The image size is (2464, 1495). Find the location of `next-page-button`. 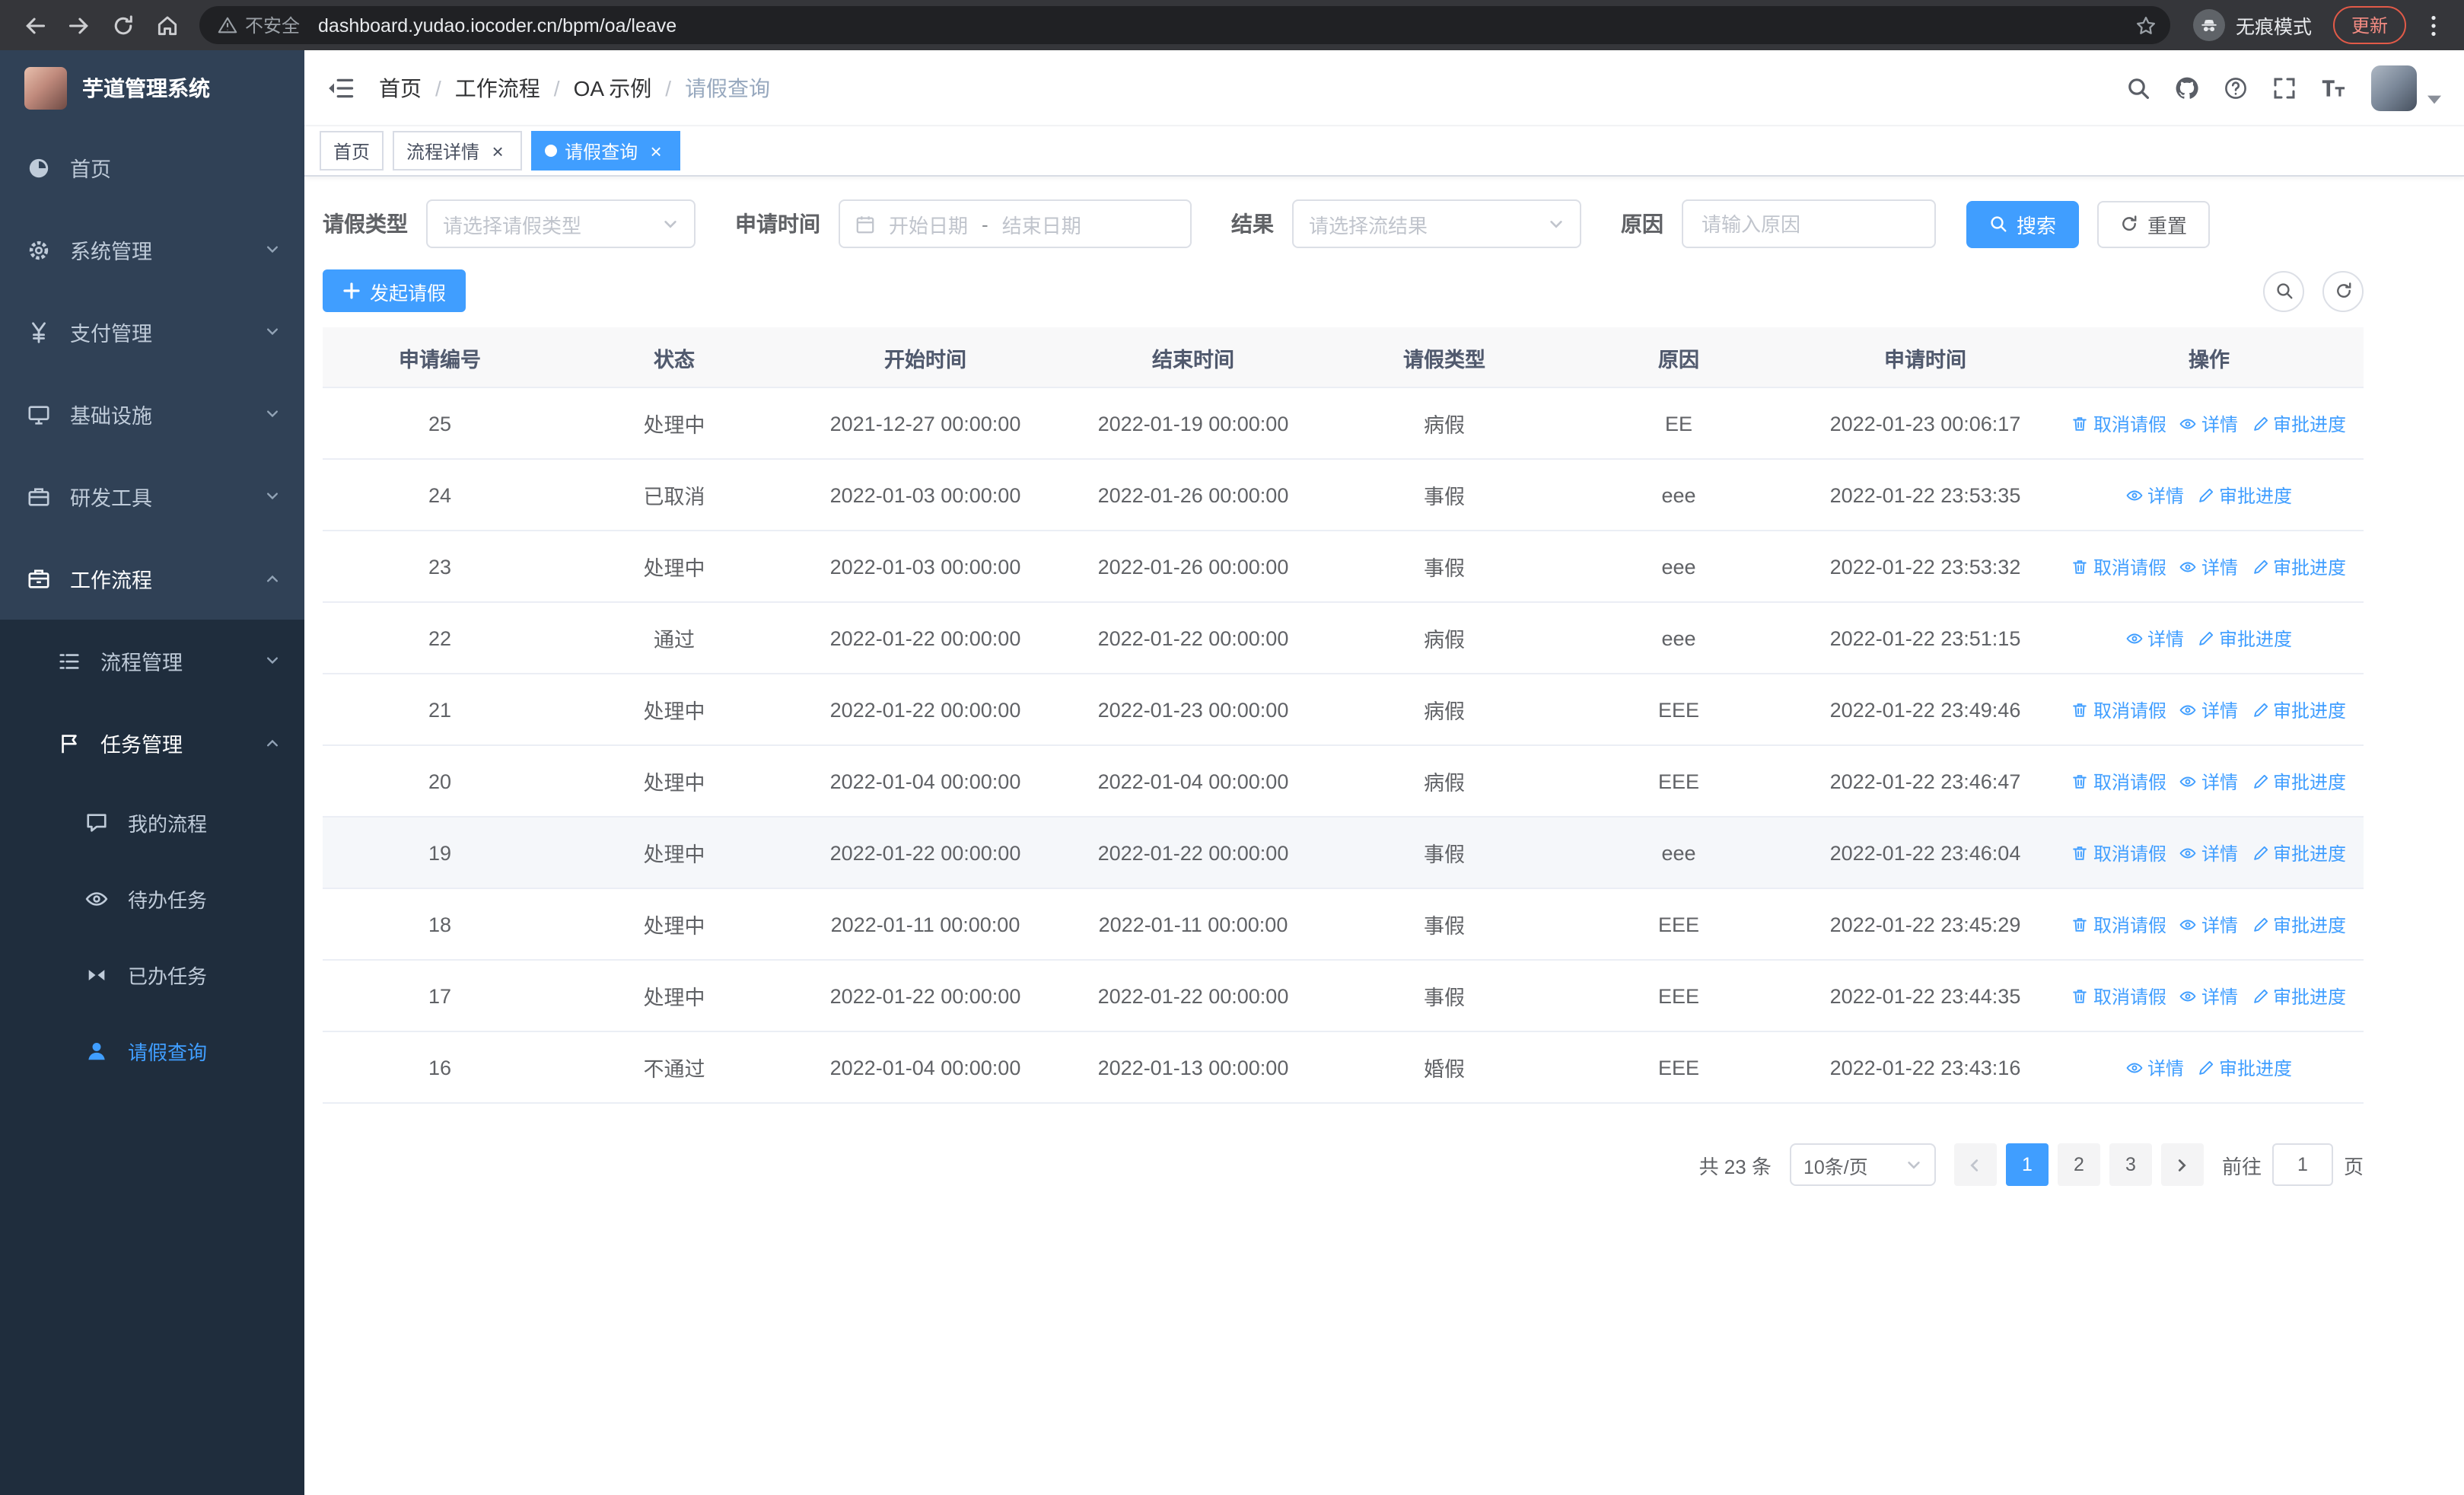

next-page-button is located at coordinates (2182, 1164).